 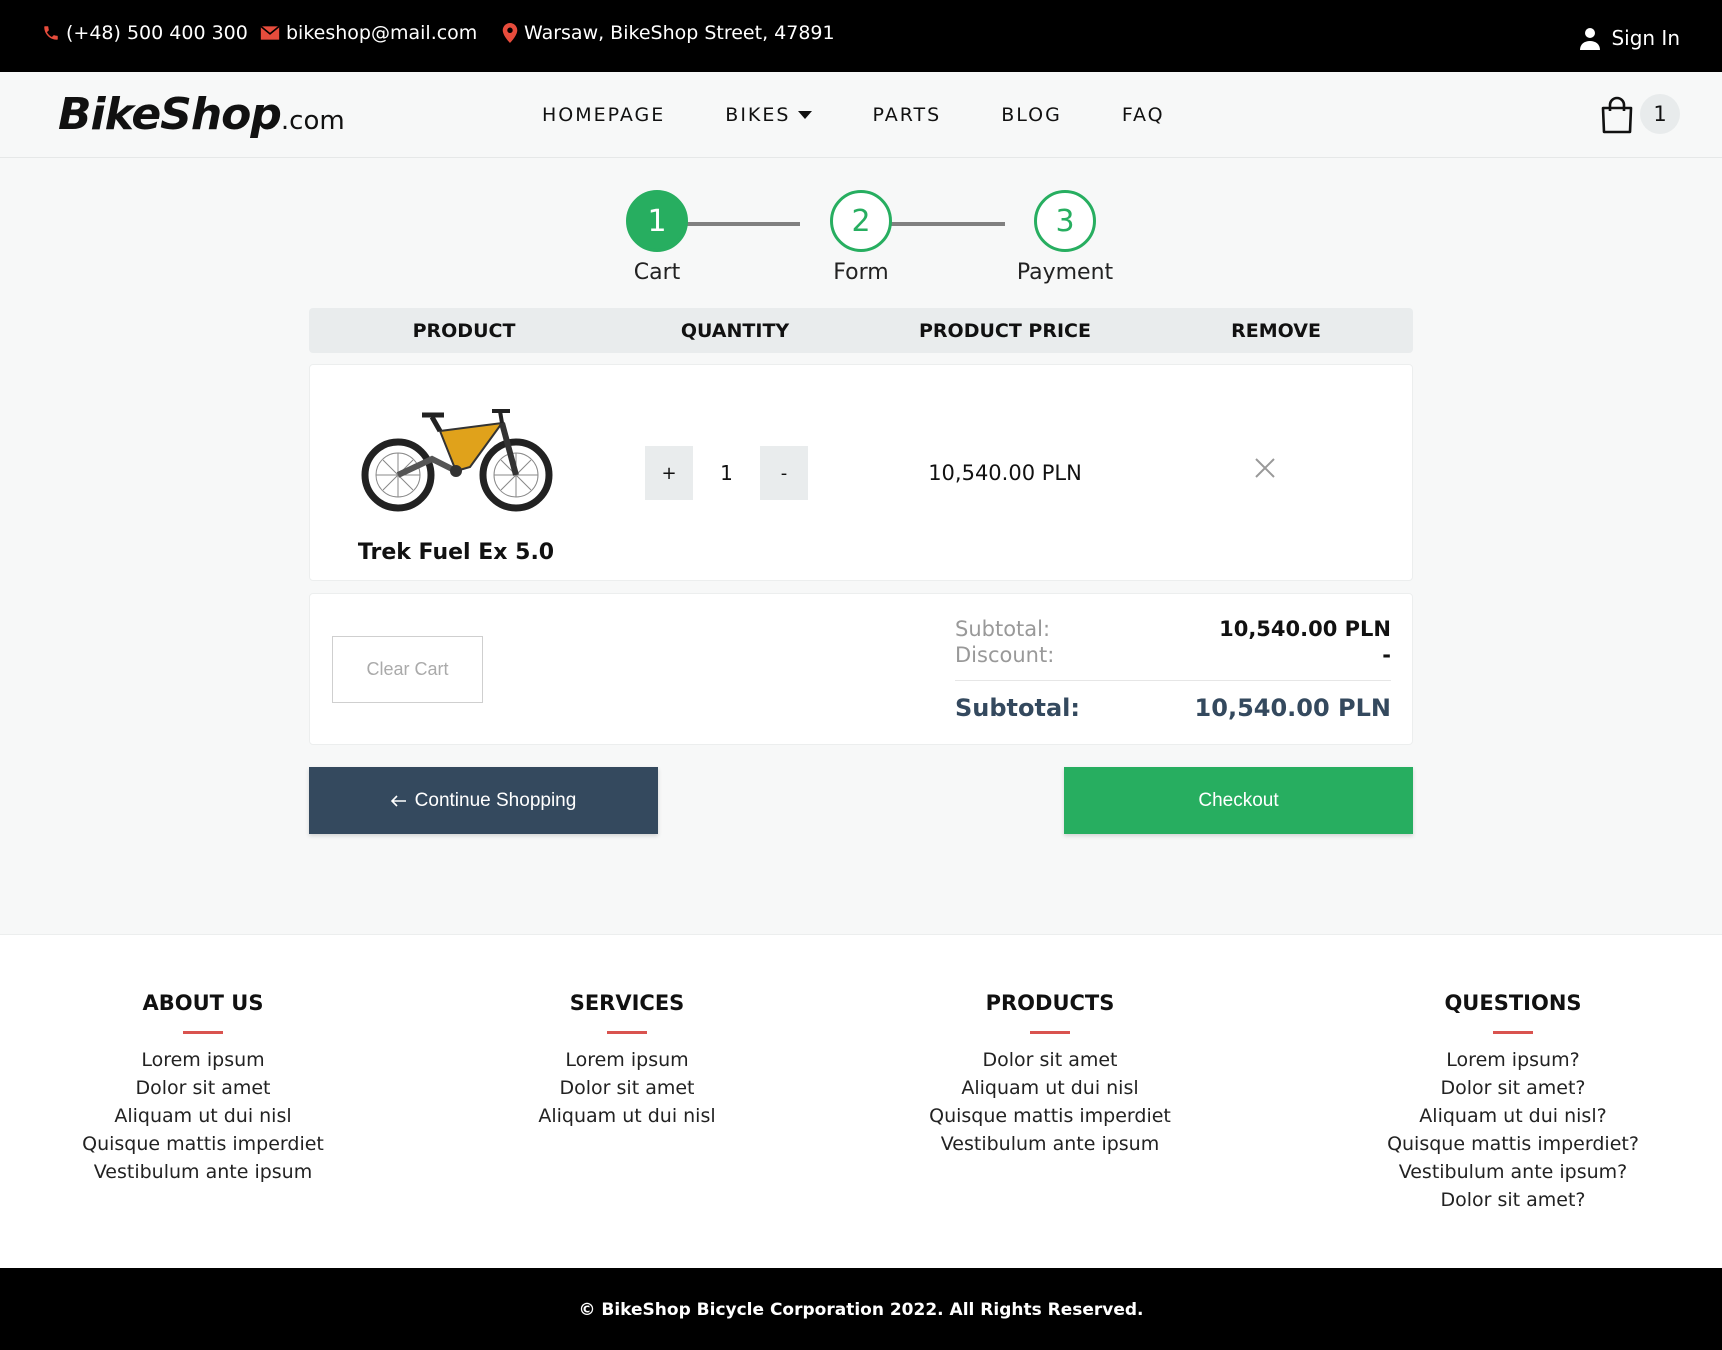 What do you see at coordinates (398, 800) in the screenshot?
I see `arrow-left-icon` at bounding box center [398, 800].